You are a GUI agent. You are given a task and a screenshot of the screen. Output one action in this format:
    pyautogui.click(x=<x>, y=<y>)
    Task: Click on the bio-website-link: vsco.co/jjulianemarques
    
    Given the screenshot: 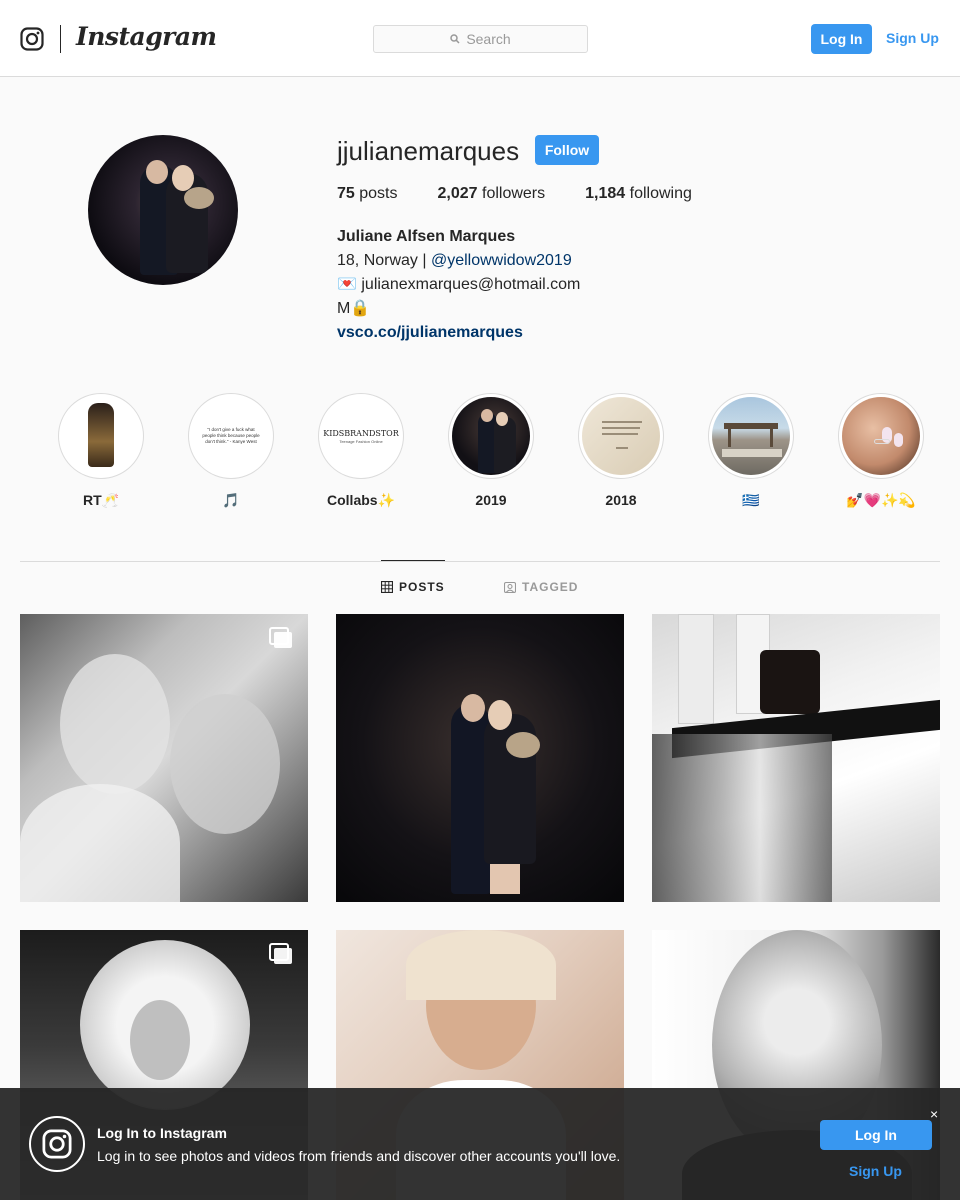 What is the action you would take?
    pyautogui.click(x=430, y=332)
    